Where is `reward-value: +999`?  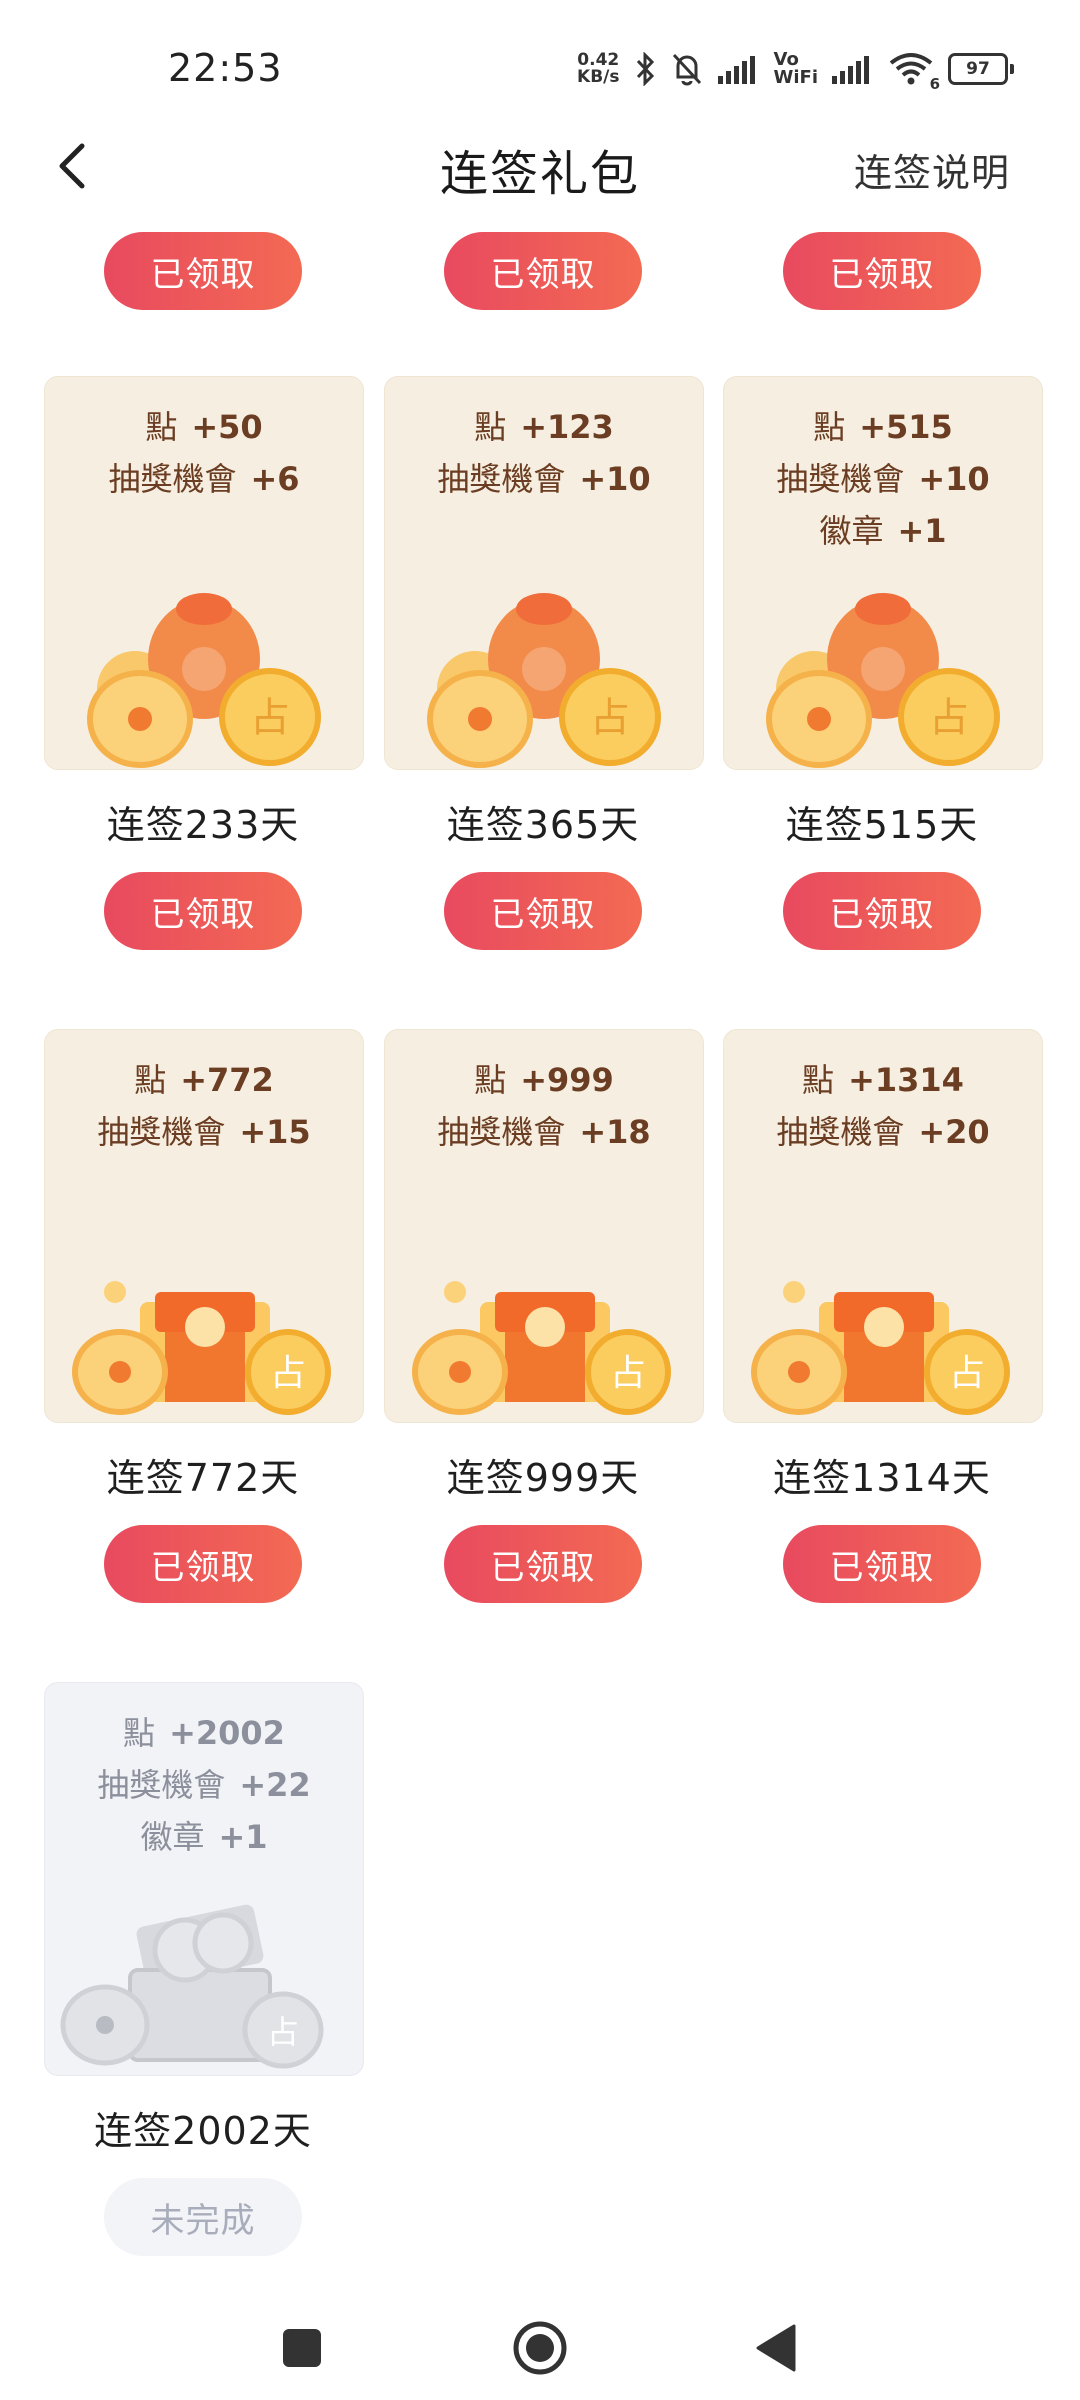 reward-value: +999 is located at coordinates (567, 1080).